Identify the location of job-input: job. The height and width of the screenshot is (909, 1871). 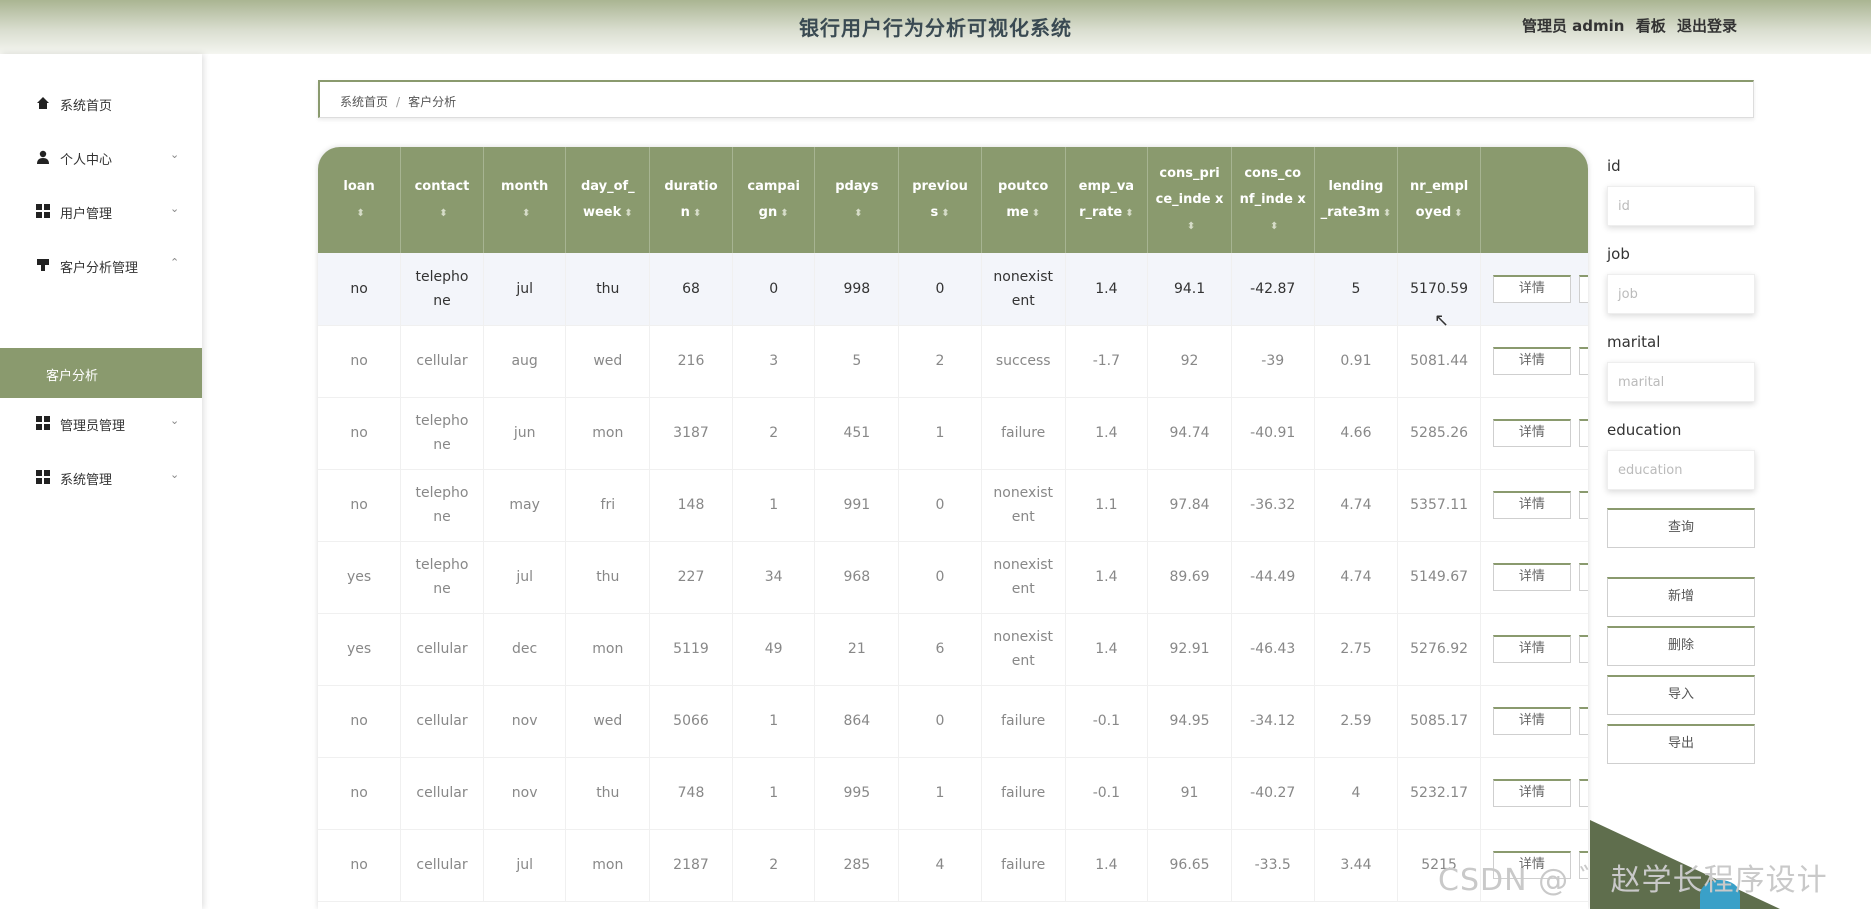
(1681, 294).